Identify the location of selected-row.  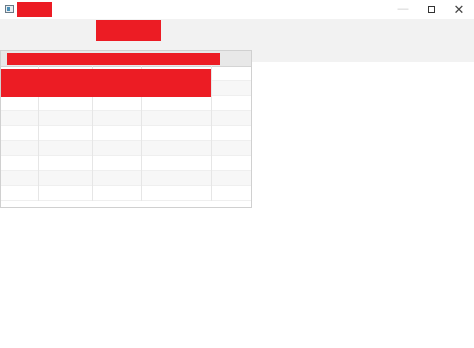
(106, 83).